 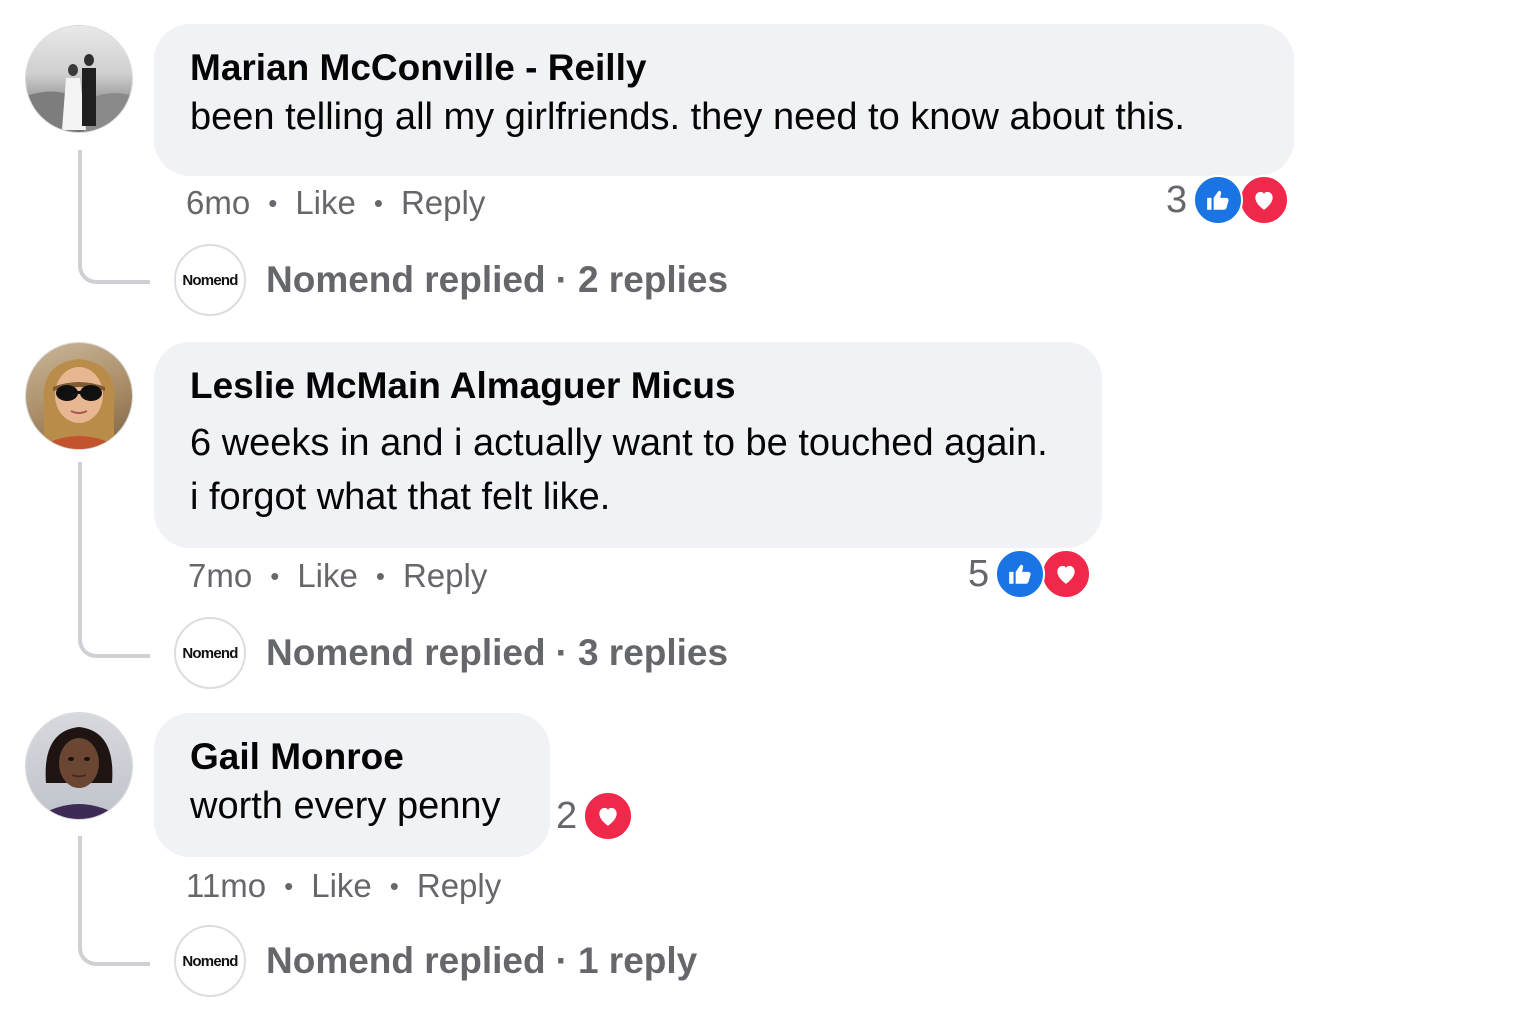 I want to click on comment-bubble: Gail Monroe worth every penny, so click(x=352, y=785).